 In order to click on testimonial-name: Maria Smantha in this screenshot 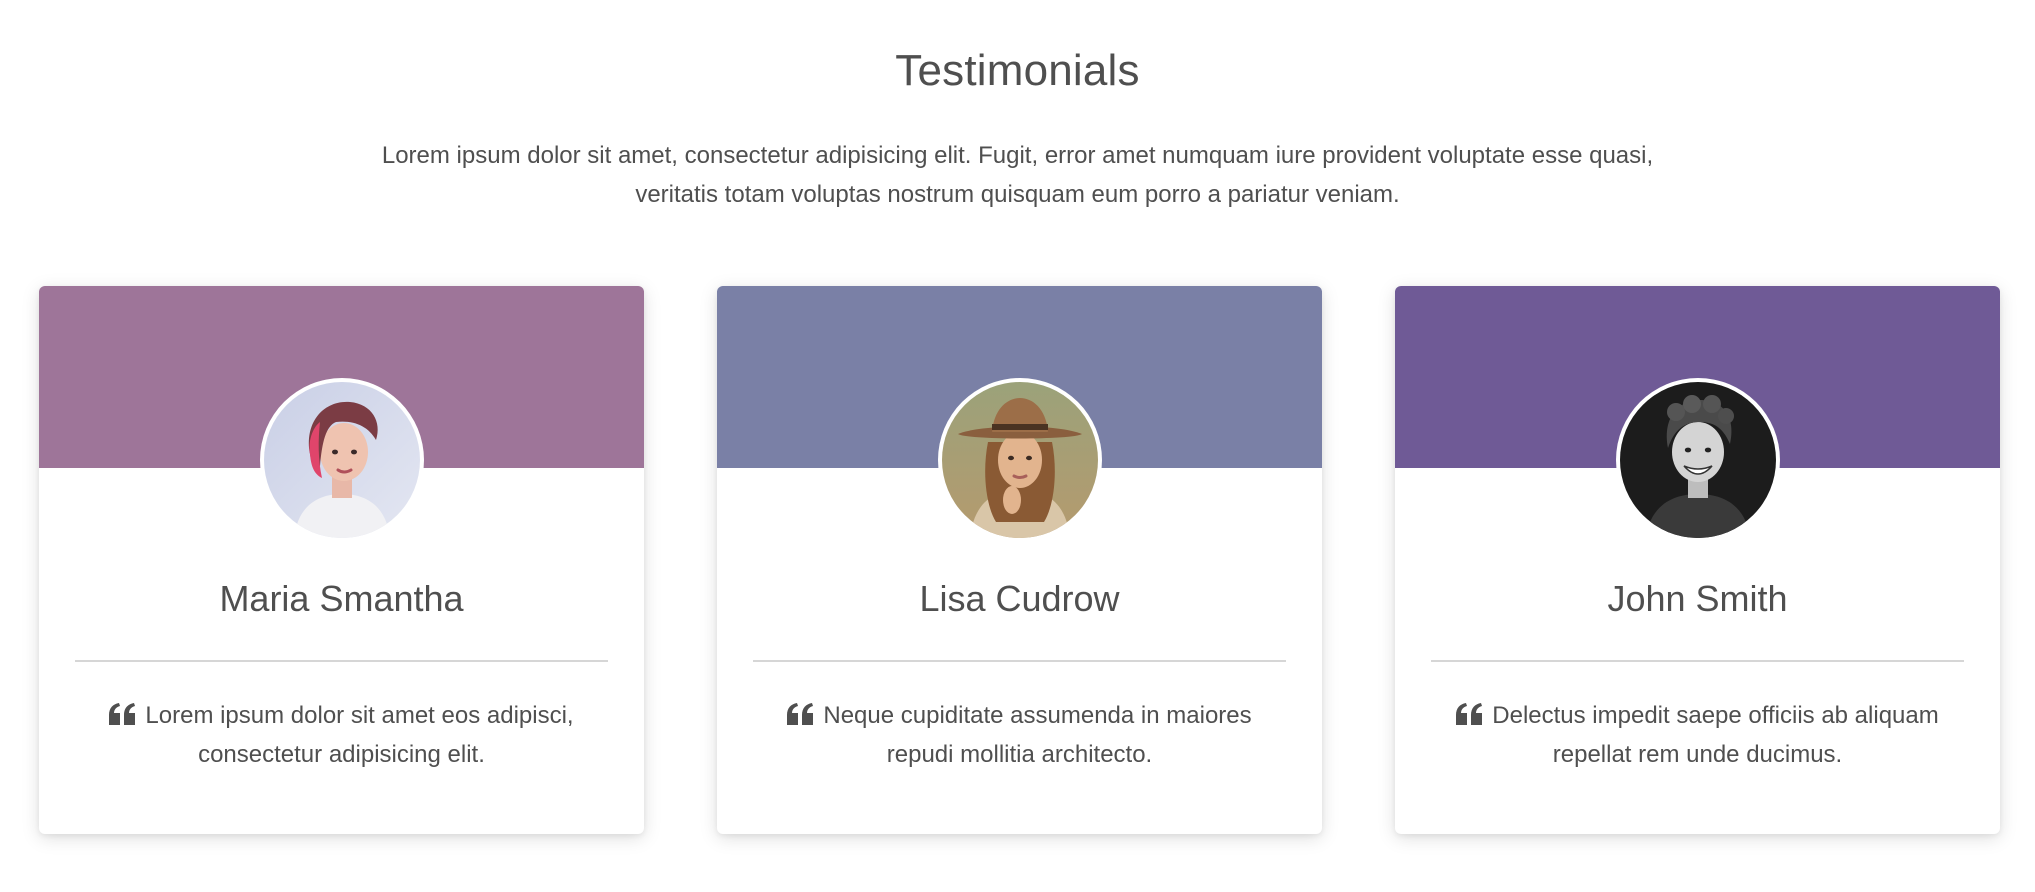, I will do `click(341, 598)`.